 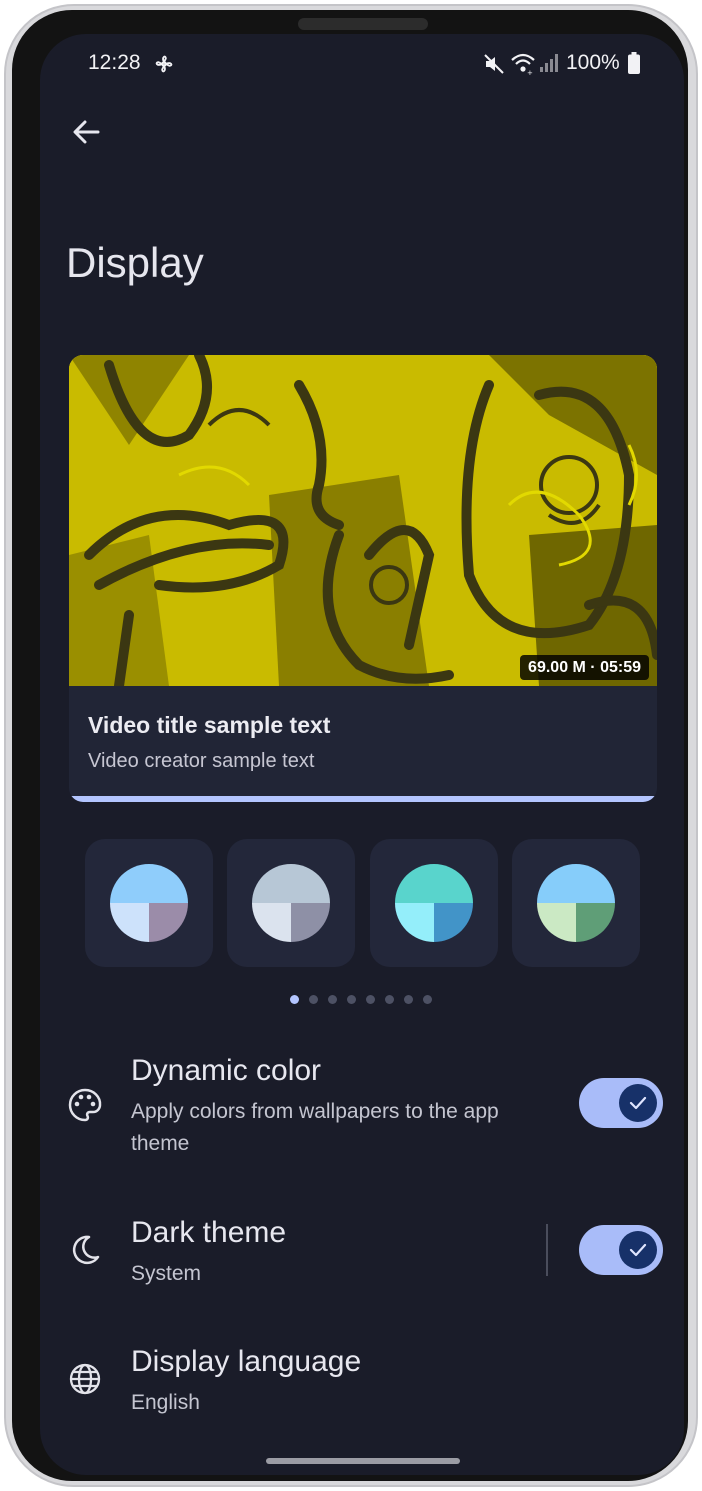 What do you see at coordinates (365, 1000) in the screenshot?
I see `palette-pager` at bounding box center [365, 1000].